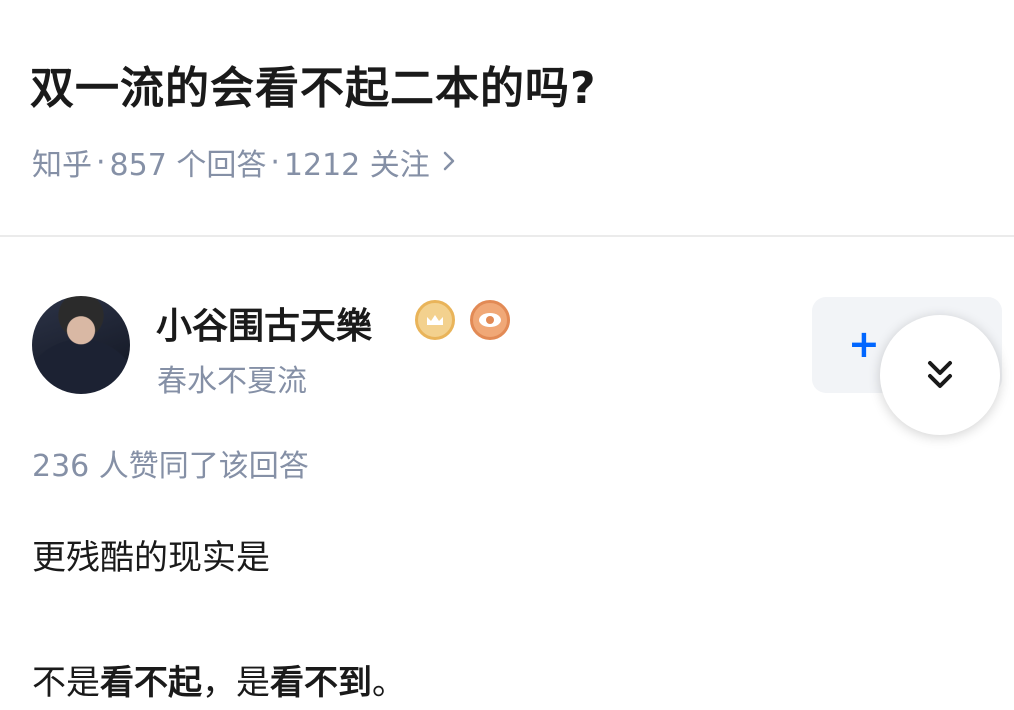 The height and width of the screenshot is (710, 1014). I want to click on collapse-button, so click(940, 375).